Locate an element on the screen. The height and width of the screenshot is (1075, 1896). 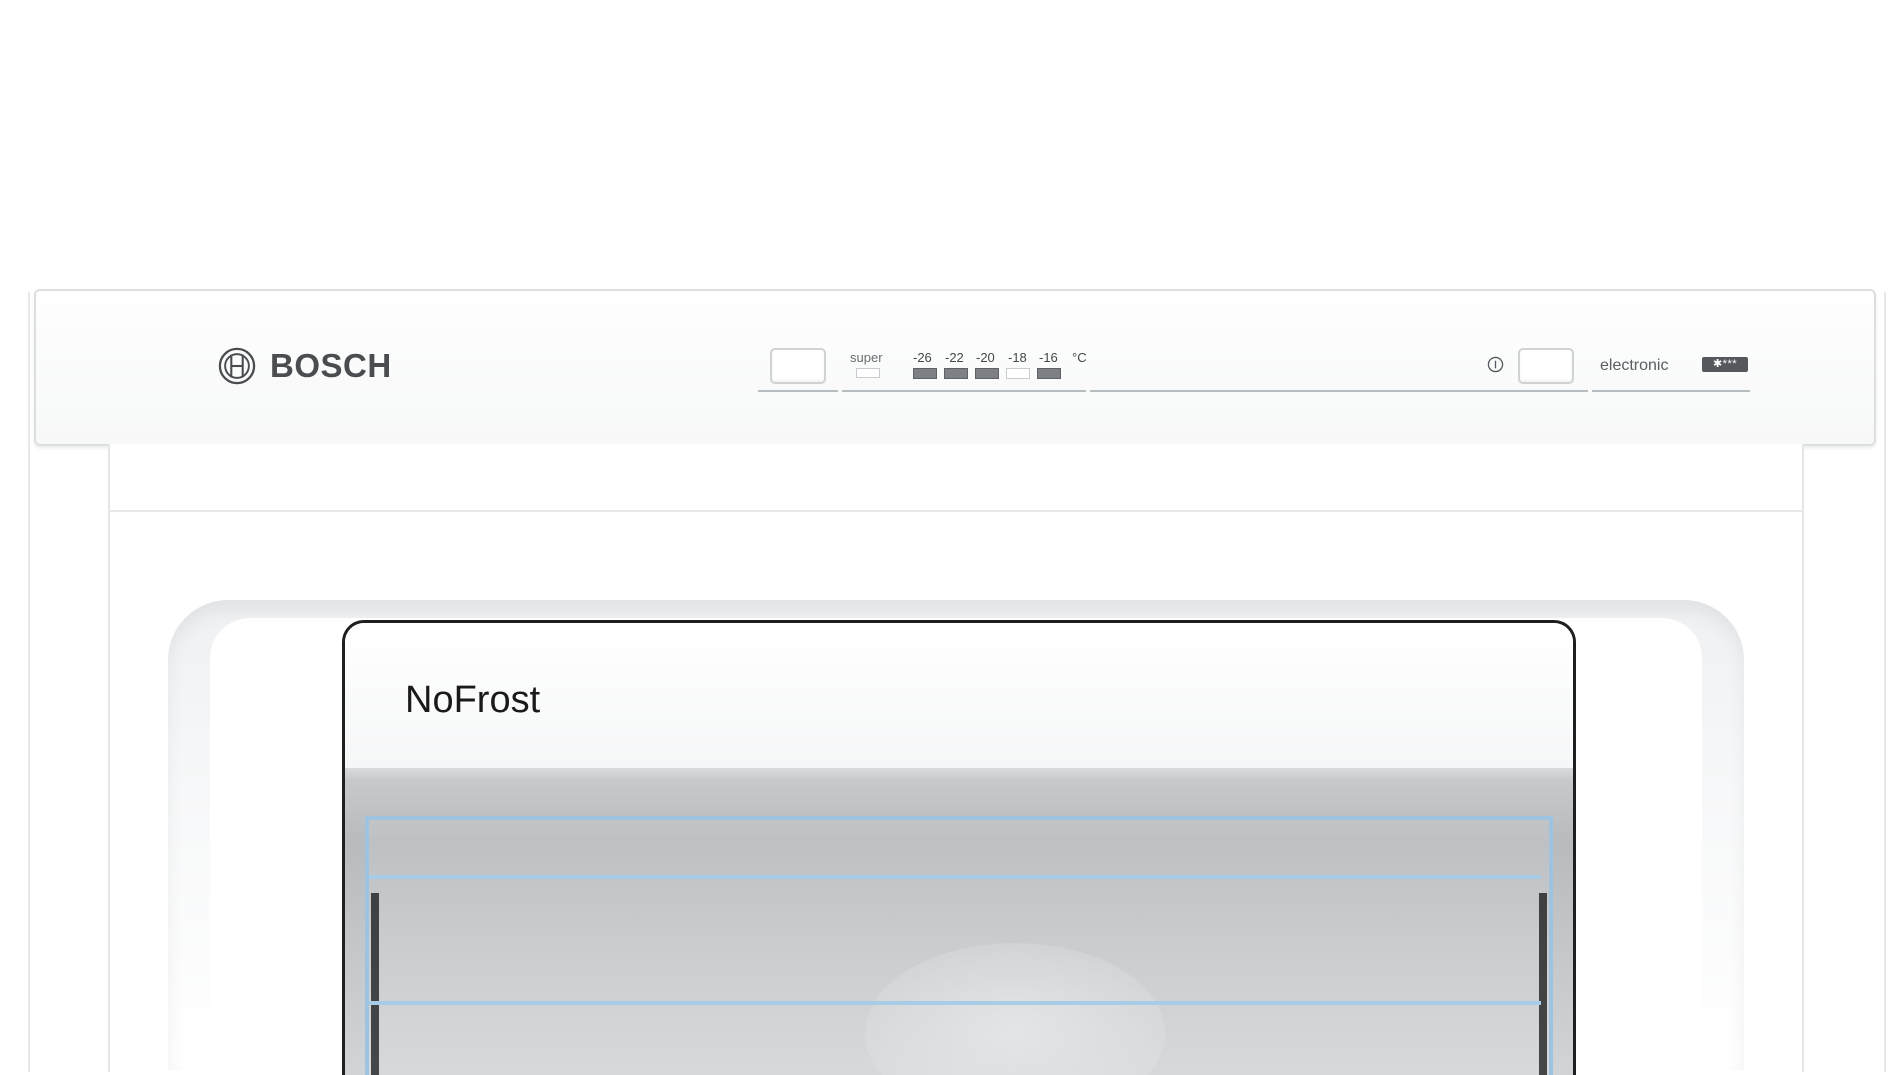
super-indicator-led is located at coordinates (868, 373).